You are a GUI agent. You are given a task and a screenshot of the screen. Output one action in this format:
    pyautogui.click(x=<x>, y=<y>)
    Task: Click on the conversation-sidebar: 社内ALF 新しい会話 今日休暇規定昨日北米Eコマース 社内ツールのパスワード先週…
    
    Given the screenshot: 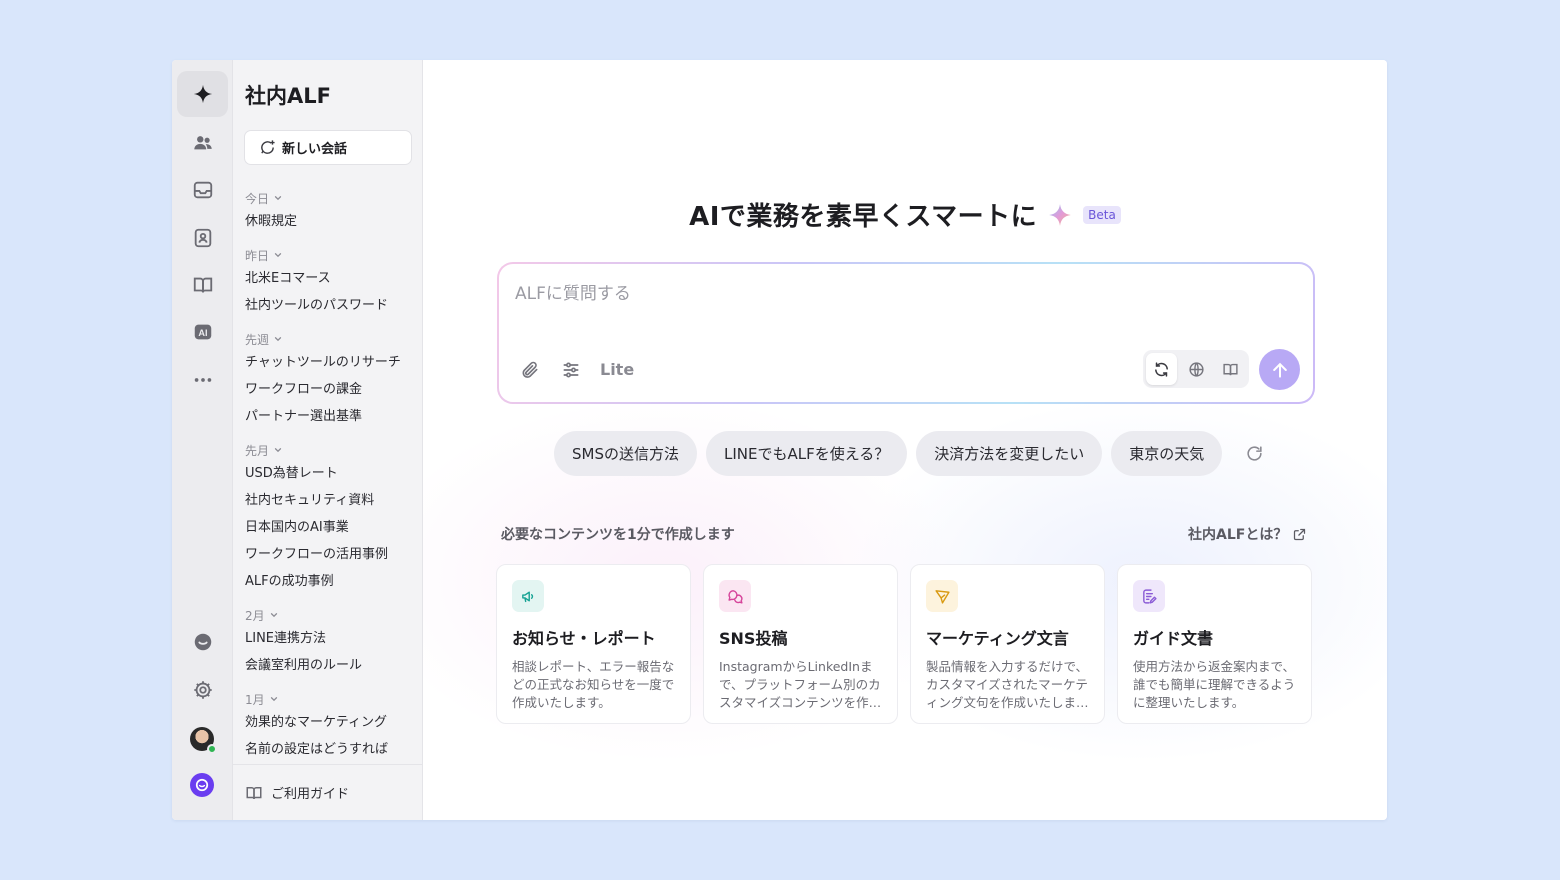 What is the action you would take?
    pyautogui.click(x=328, y=440)
    